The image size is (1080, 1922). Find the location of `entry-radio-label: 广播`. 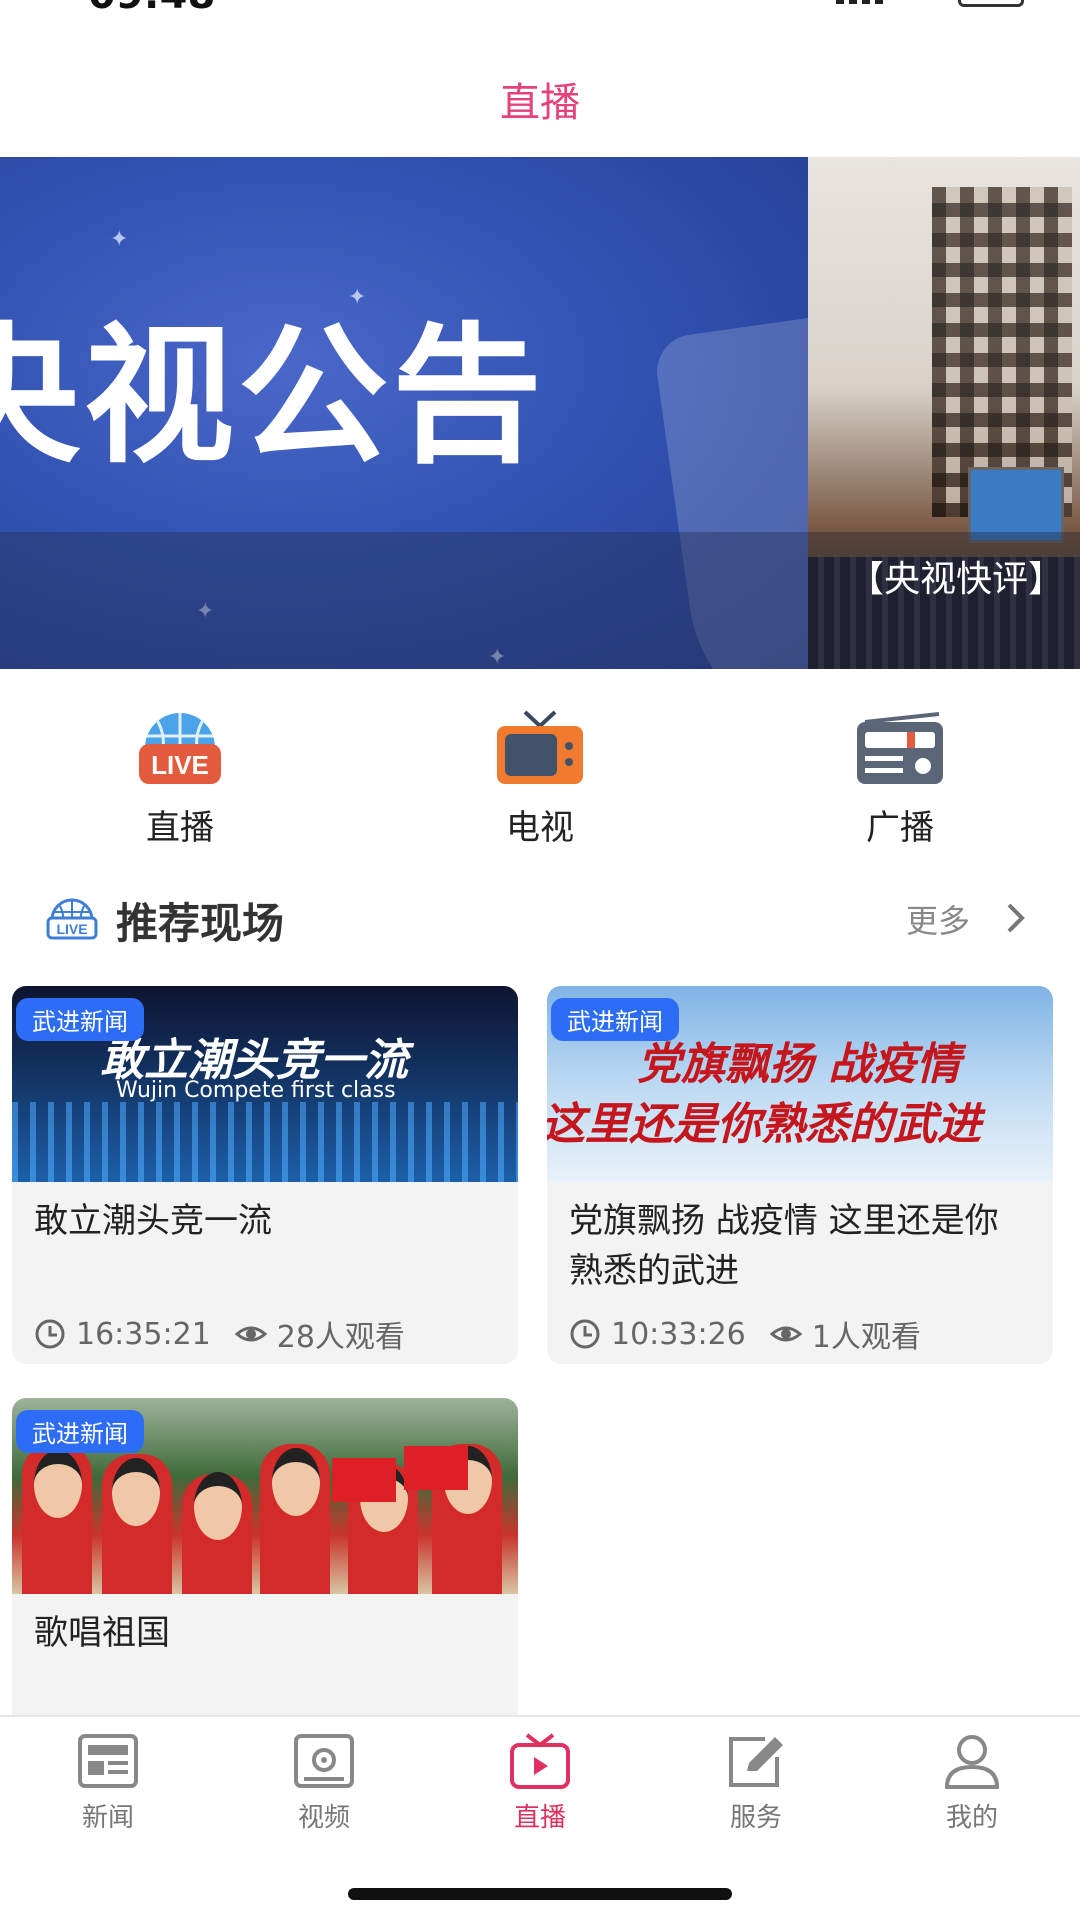

entry-radio-label: 广播 is located at coordinates (900, 828).